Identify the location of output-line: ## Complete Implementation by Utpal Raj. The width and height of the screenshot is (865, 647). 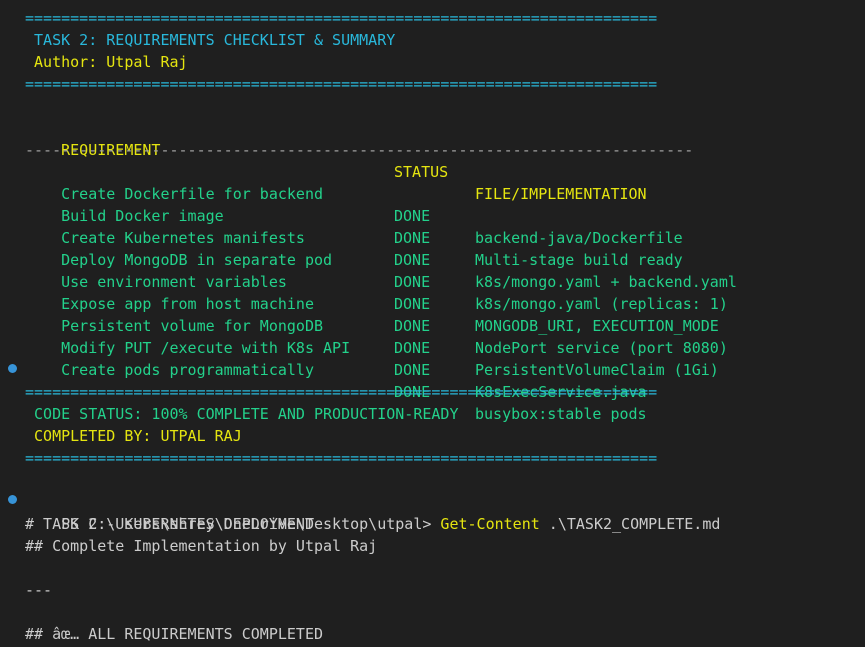
(201, 546).